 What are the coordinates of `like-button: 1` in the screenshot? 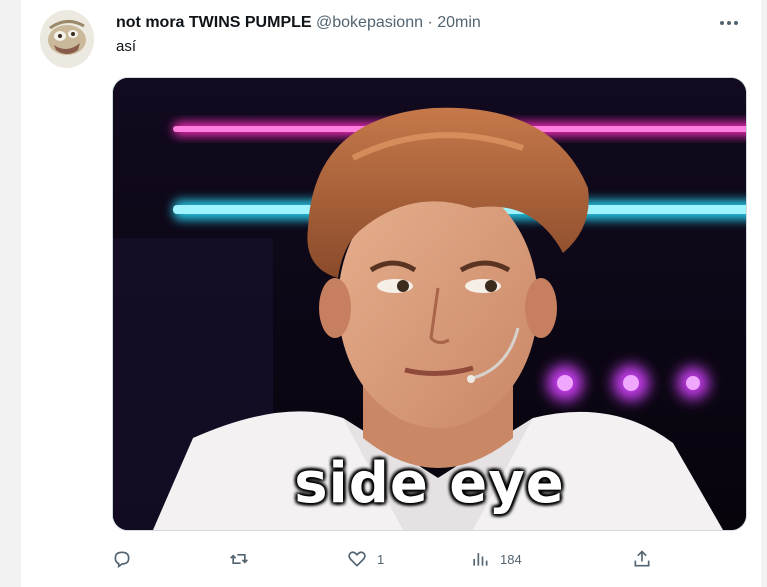 It's located at (365, 559).